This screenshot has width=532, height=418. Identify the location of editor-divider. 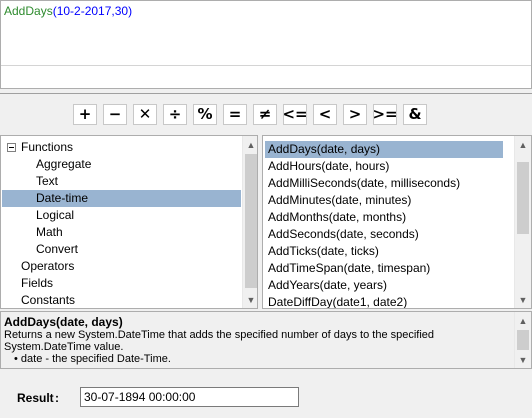
(266, 65).